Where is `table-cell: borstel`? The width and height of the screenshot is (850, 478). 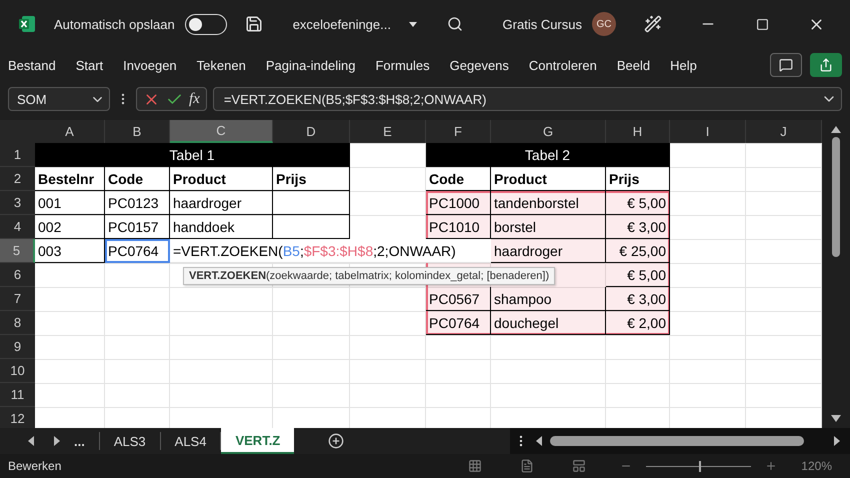 table-cell: borstel is located at coordinates (548, 227).